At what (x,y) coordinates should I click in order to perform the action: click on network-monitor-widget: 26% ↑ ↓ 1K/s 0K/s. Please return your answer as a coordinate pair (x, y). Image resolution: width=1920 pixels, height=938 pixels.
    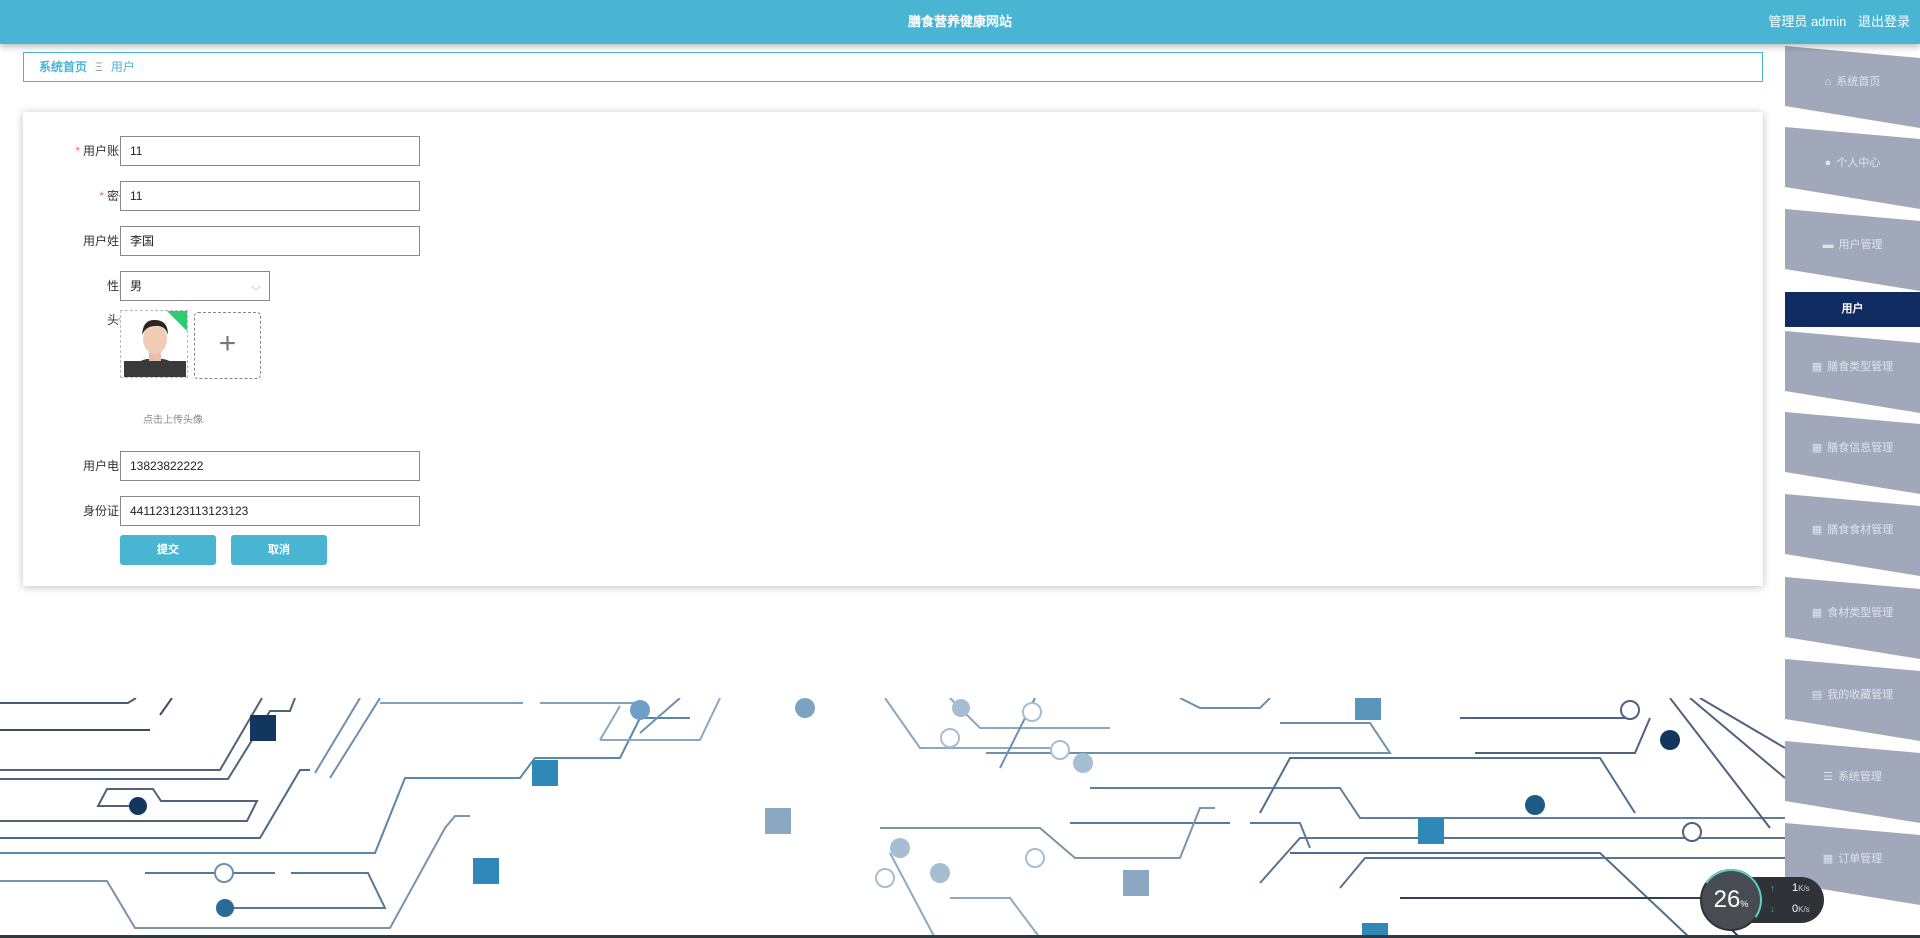
    Looking at the image, I should click on (1760, 900).